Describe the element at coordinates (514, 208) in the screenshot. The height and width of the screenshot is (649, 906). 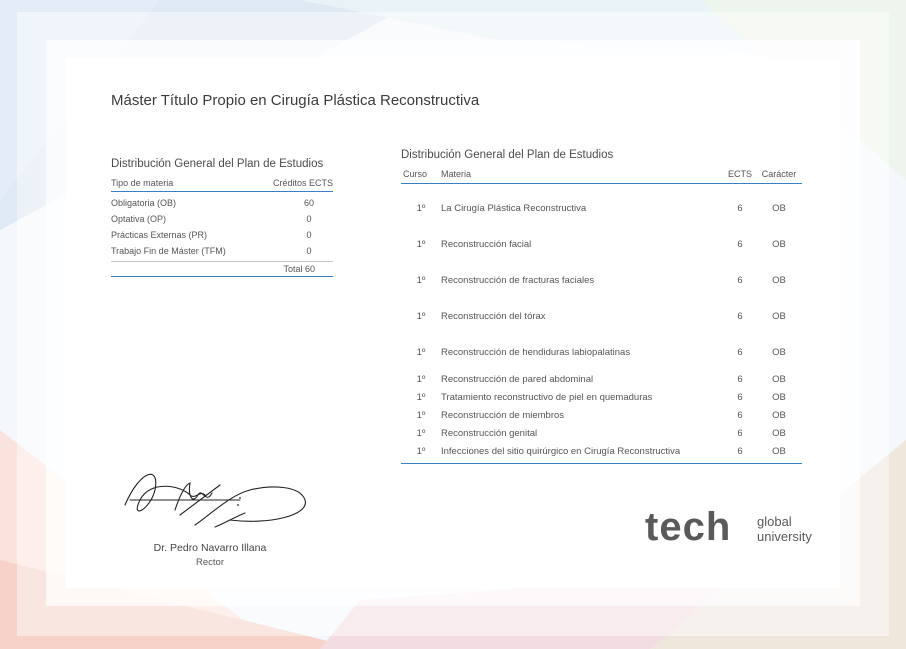
I see `row-materia: La Cirugía Plástica Reconstructiva` at that location.